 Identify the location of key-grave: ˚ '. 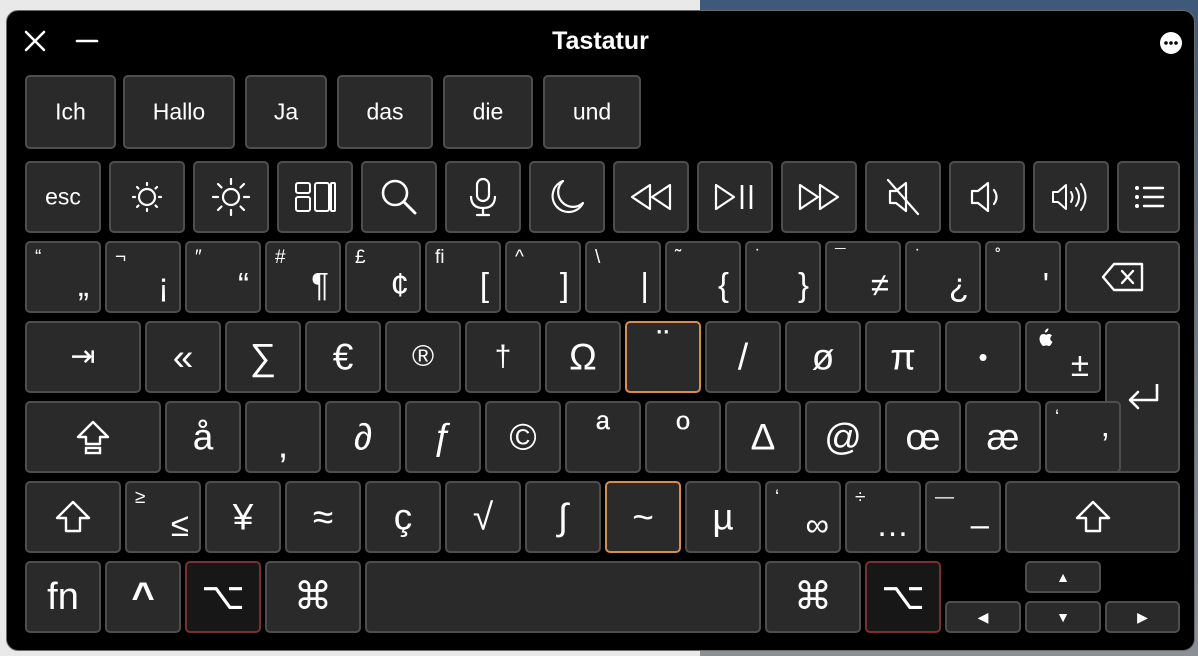
(1023, 277).